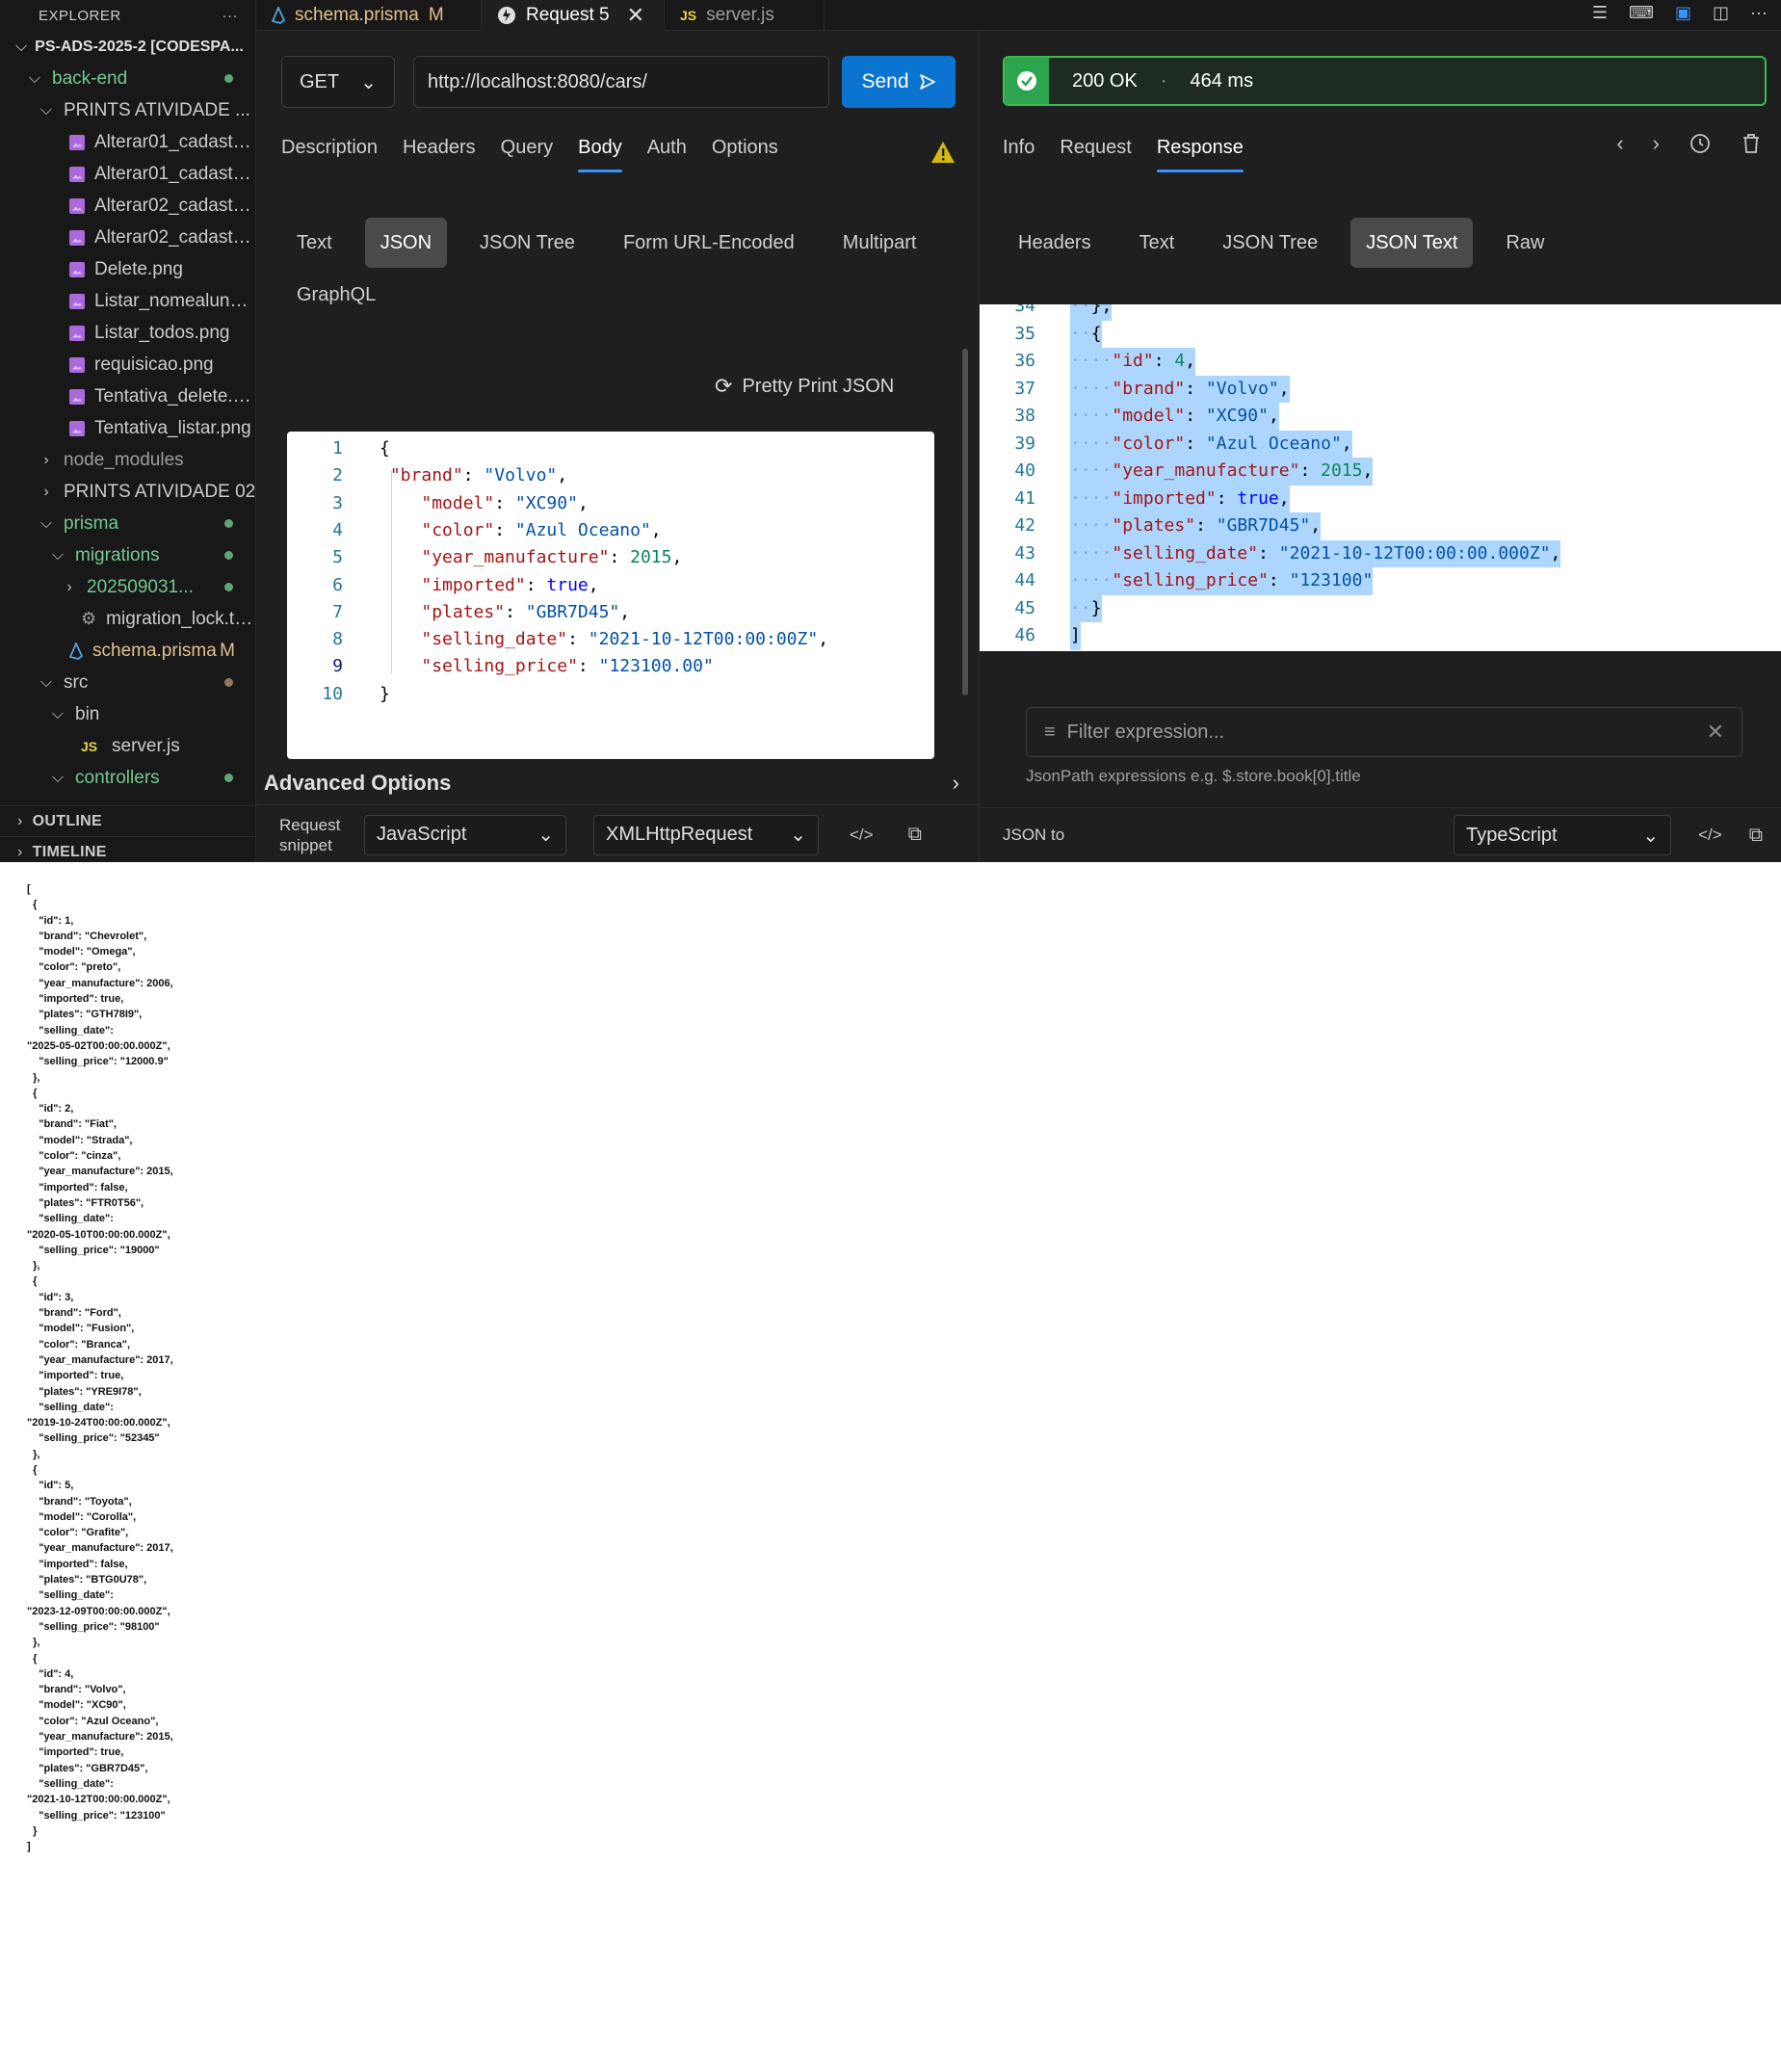 The height and width of the screenshot is (2072, 1781). I want to click on tree-item: ⌵ controllers, so click(128, 778).